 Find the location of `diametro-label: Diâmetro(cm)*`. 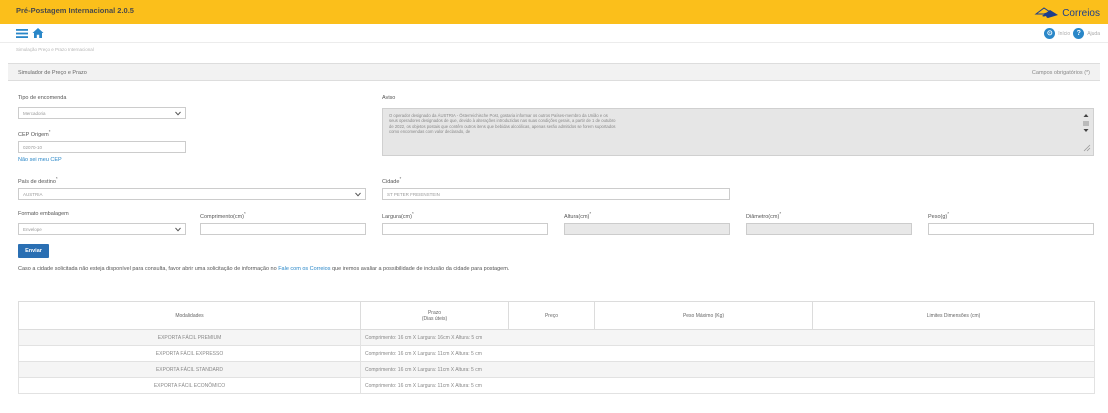

diametro-label: Diâmetro(cm)* is located at coordinates (764, 215).